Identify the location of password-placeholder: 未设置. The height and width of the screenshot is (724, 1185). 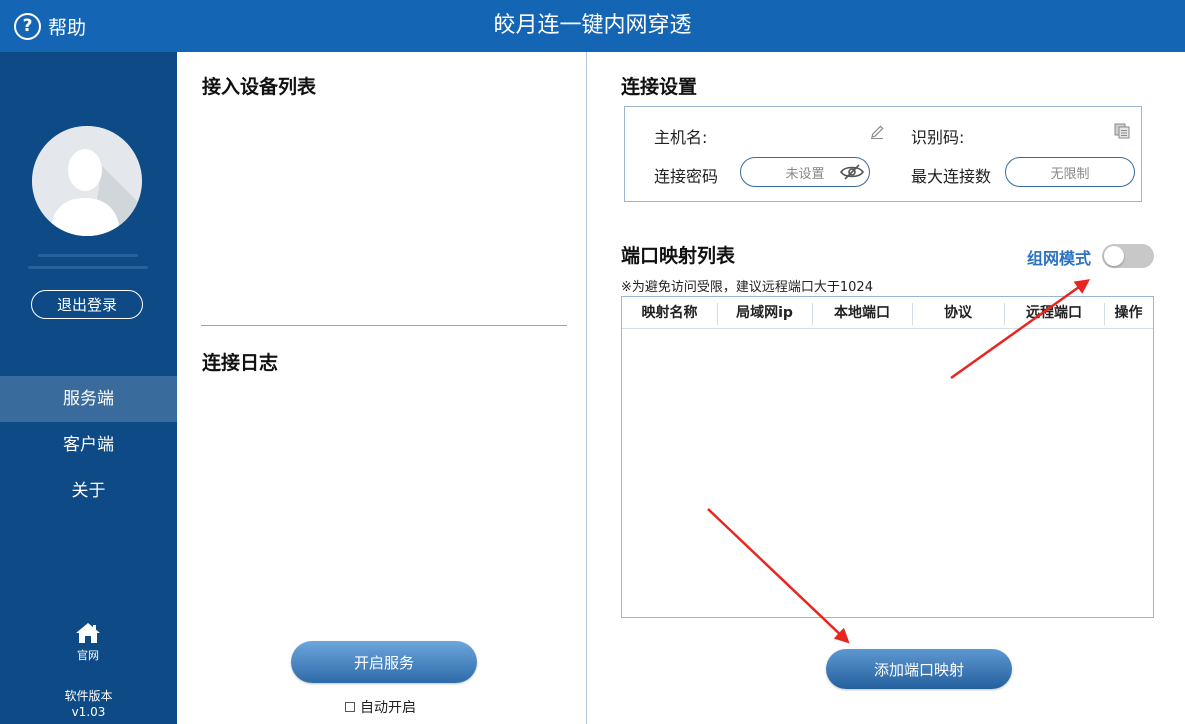
(805, 174).